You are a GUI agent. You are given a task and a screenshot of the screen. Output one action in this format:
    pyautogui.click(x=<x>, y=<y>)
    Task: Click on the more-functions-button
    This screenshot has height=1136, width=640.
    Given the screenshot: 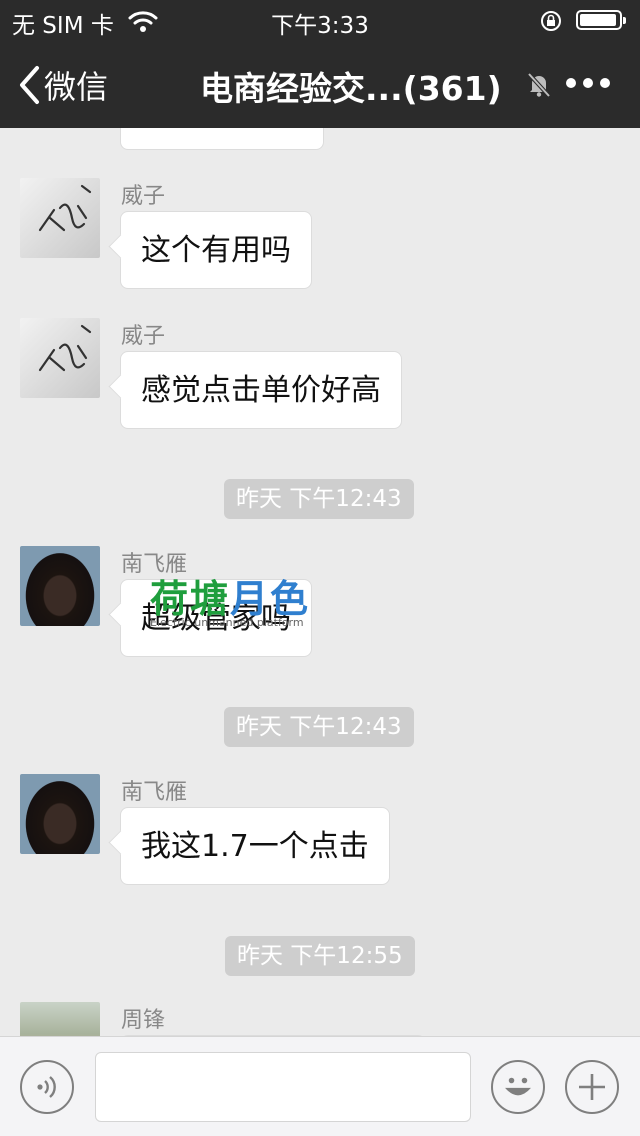 What is the action you would take?
    pyautogui.click(x=592, y=1087)
    